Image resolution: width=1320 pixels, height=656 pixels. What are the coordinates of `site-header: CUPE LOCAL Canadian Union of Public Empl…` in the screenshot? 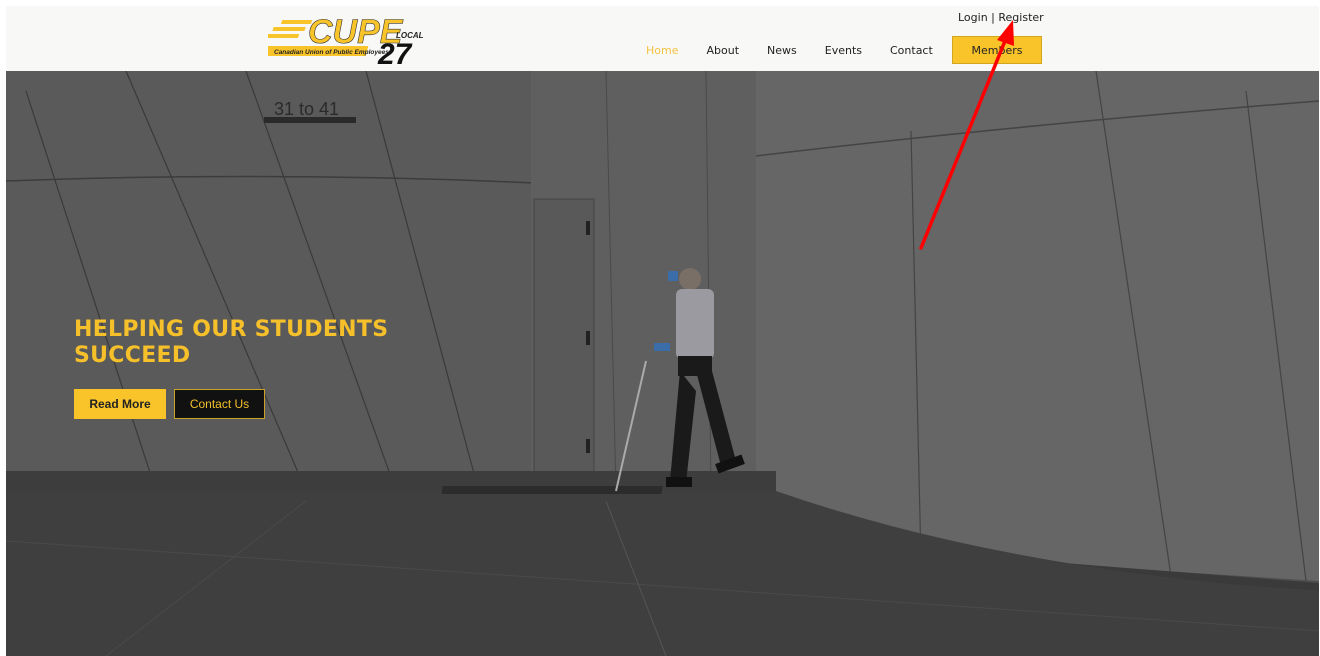 It's located at (662, 38).